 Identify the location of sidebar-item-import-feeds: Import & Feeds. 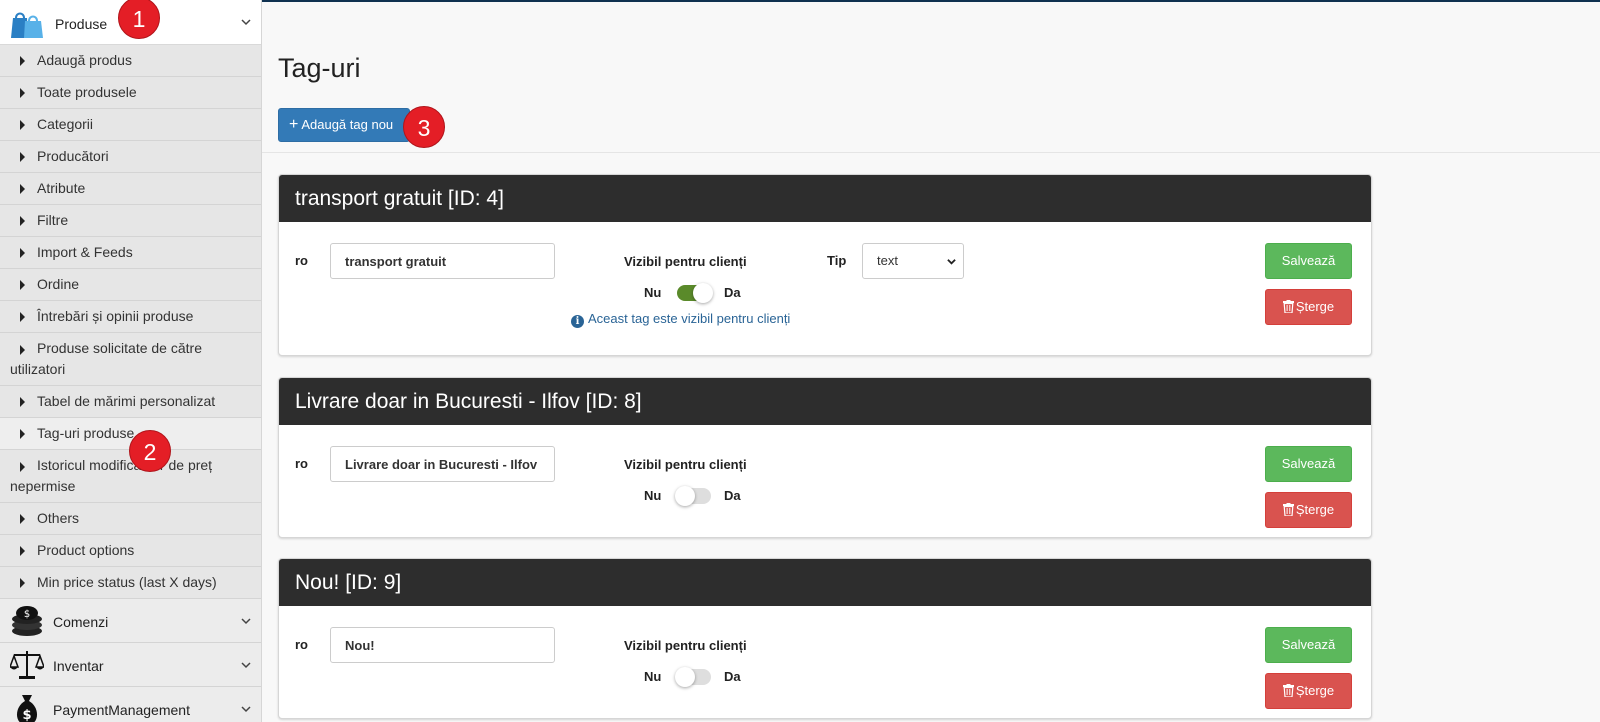
(130, 253).